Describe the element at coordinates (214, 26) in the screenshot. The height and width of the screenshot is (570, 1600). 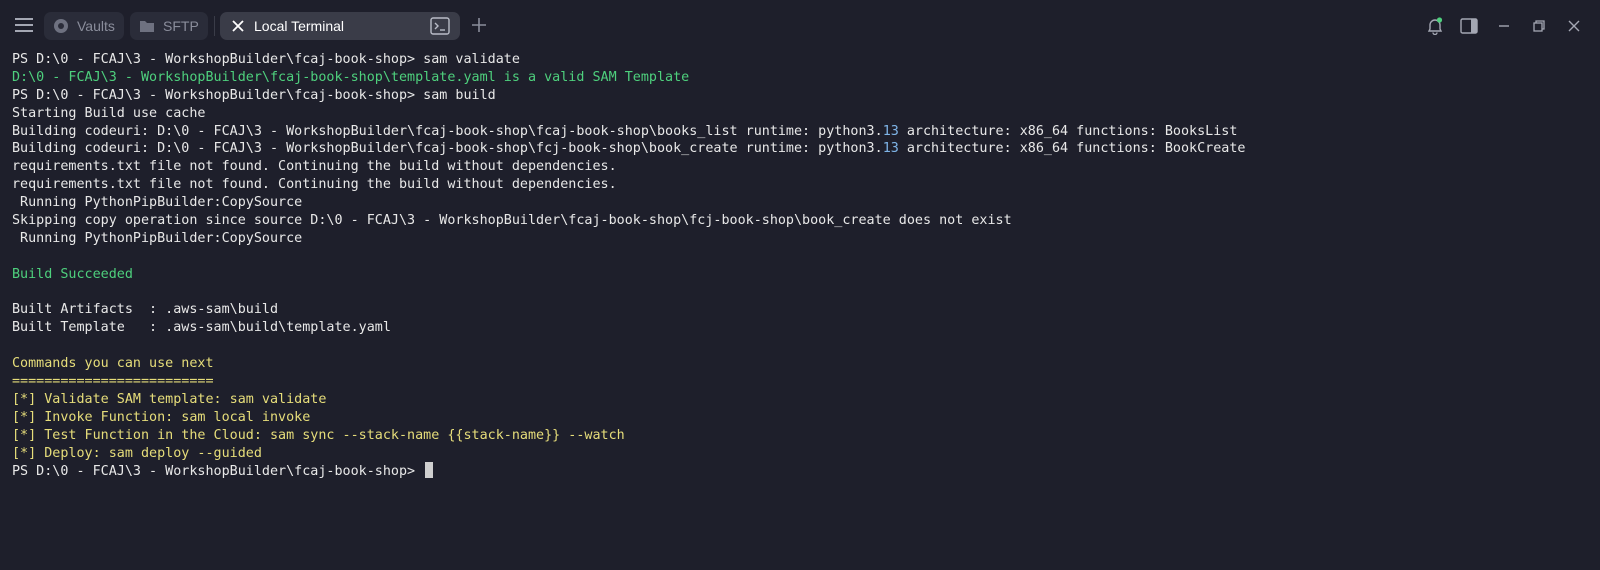
I see `tab-divider` at that location.